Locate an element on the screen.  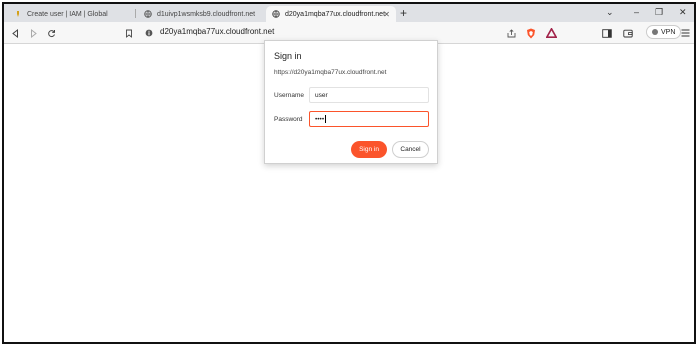
close-tab-icon: ✕ is located at coordinates (386, 14).